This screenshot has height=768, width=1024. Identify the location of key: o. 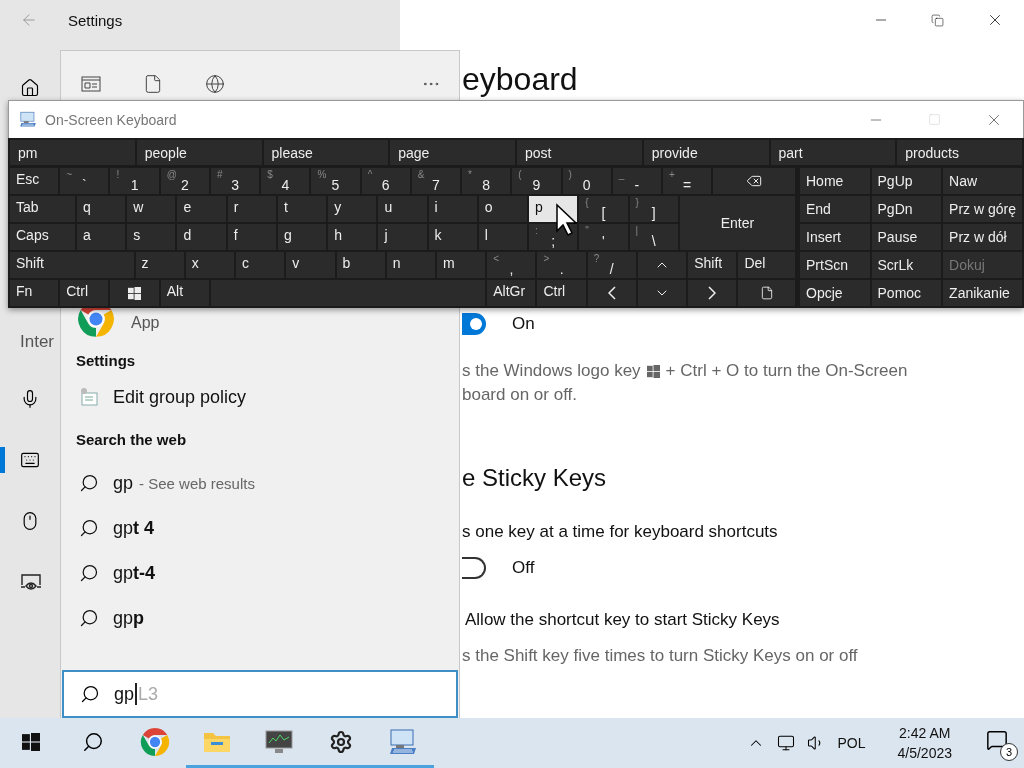
(503, 209).